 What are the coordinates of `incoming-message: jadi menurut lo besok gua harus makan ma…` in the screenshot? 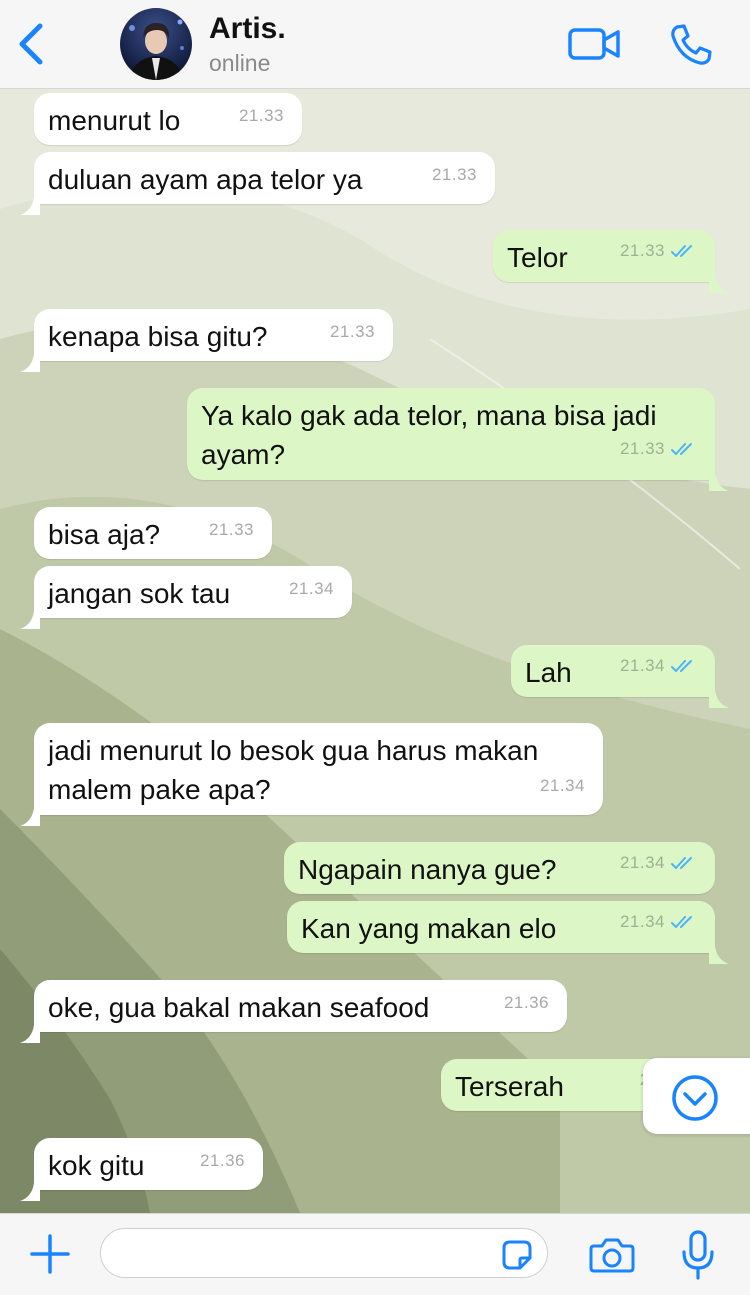 It's located at (311, 774).